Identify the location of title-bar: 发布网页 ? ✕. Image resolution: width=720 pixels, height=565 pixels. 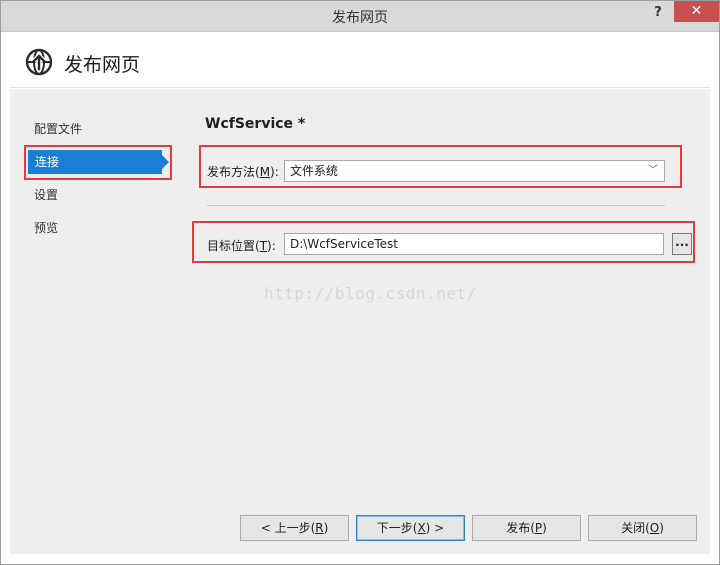
(360, 16).